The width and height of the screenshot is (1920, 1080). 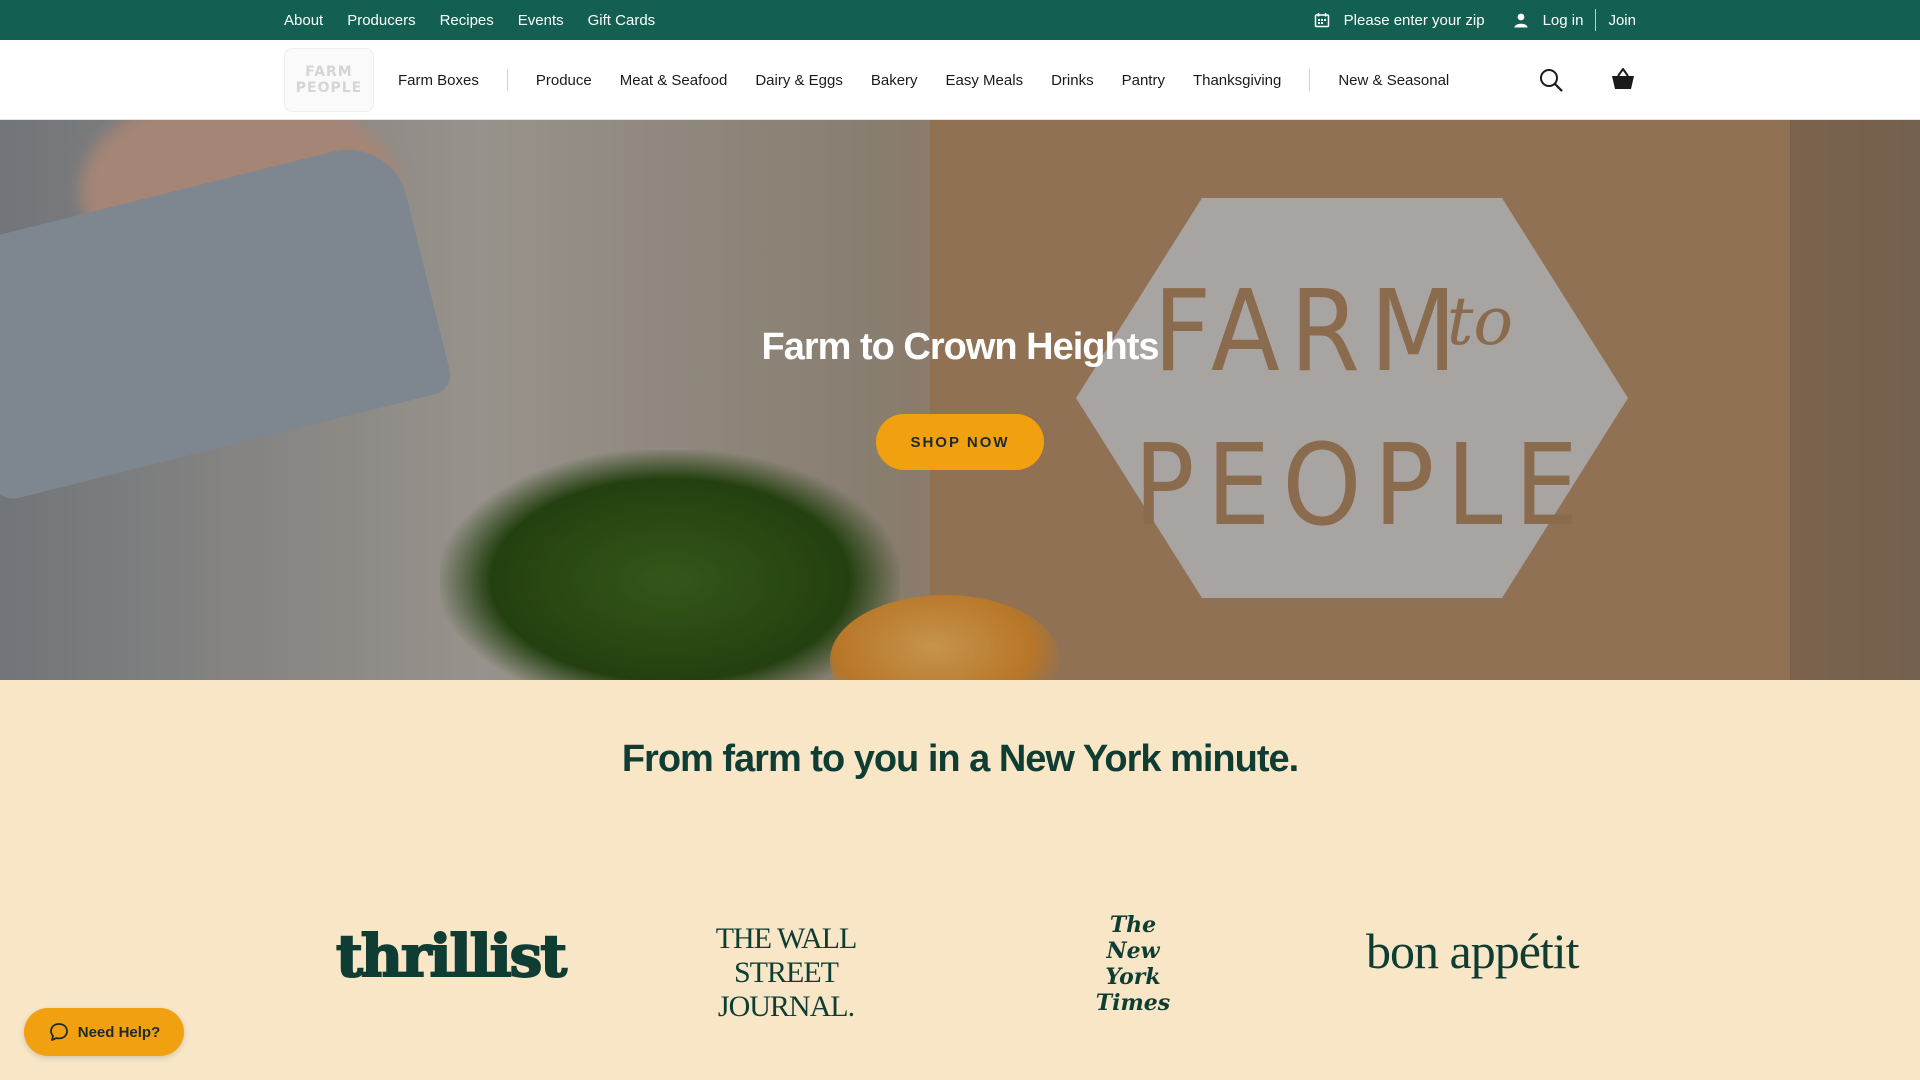 What do you see at coordinates (1237, 80) in the screenshot?
I see `nav-thanksgiving: Thanksgiving` at bounding box center [1237, 80].